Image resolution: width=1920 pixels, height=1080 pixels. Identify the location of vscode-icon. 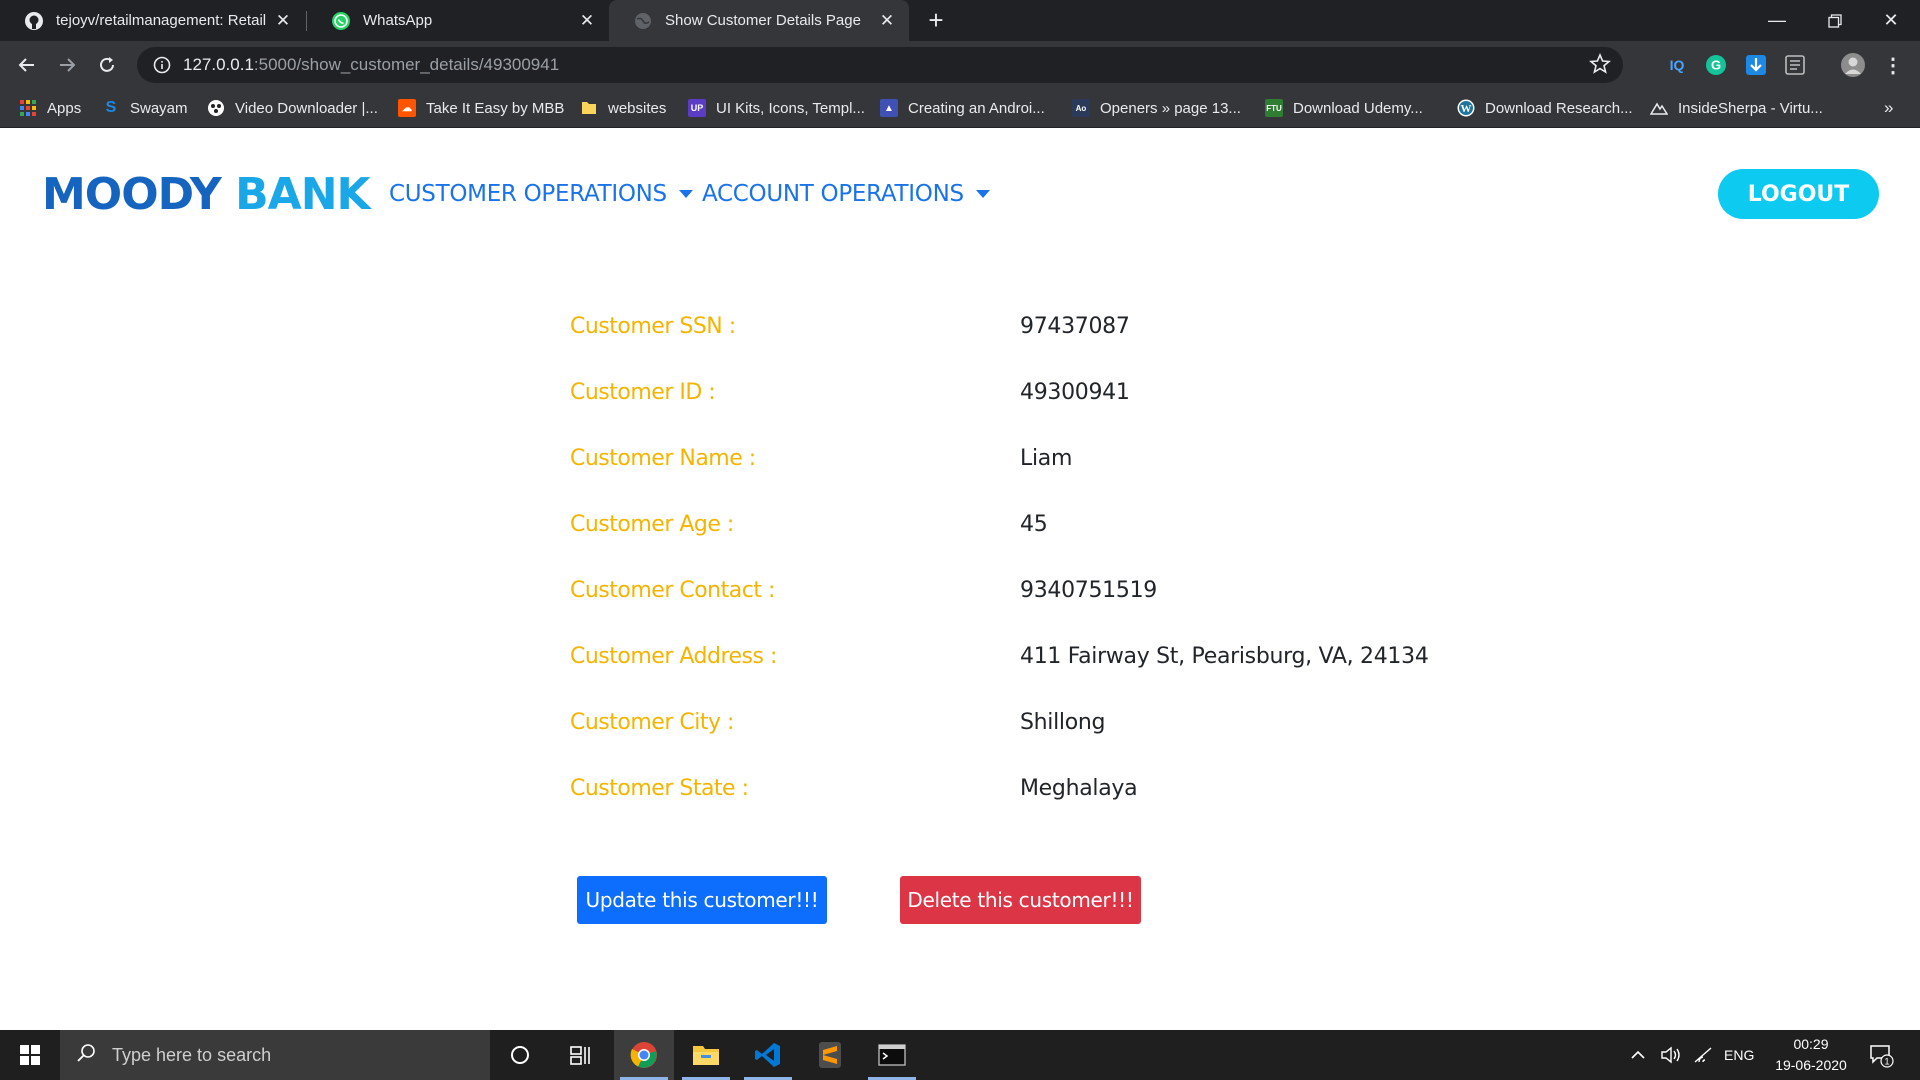
(768, 1055).